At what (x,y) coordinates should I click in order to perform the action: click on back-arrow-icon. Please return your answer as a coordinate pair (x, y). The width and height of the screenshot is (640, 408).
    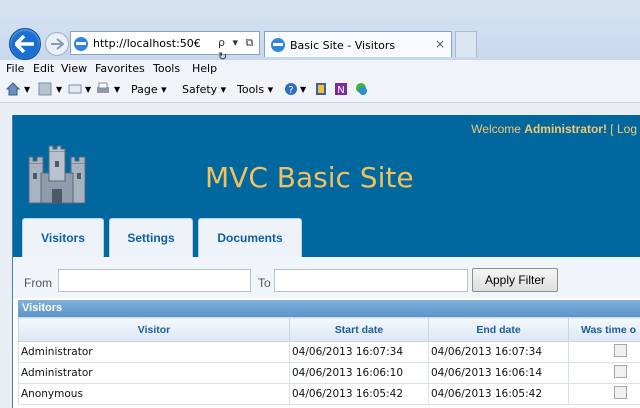
    Looking at the image, I should click on (24, 44).